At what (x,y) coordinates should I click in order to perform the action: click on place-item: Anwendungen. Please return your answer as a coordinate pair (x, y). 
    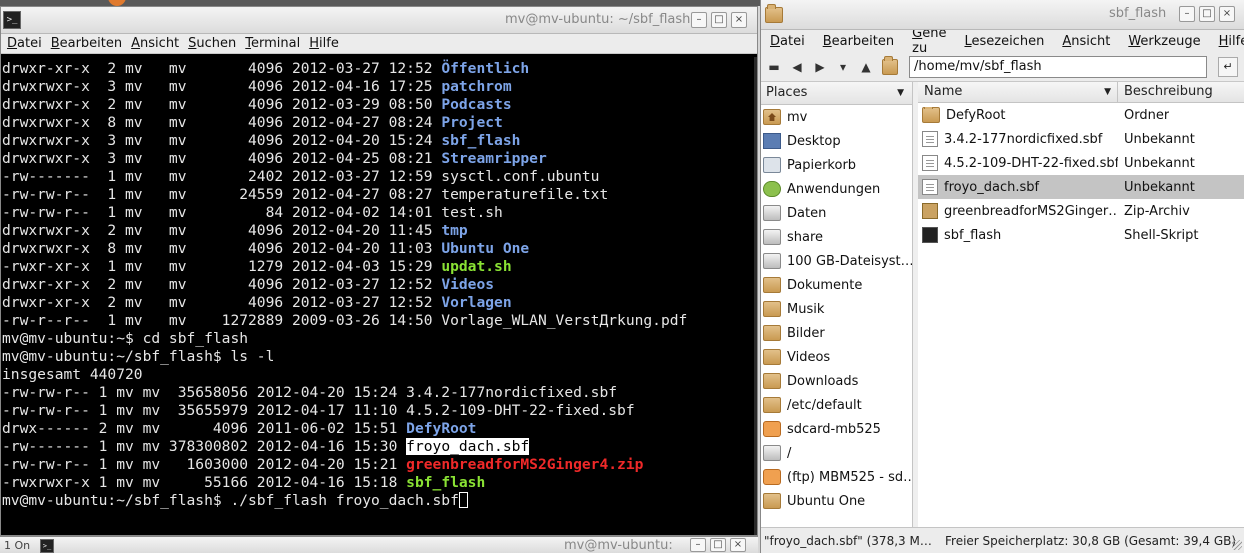
    Looking at the image, I should click on (836, 189).